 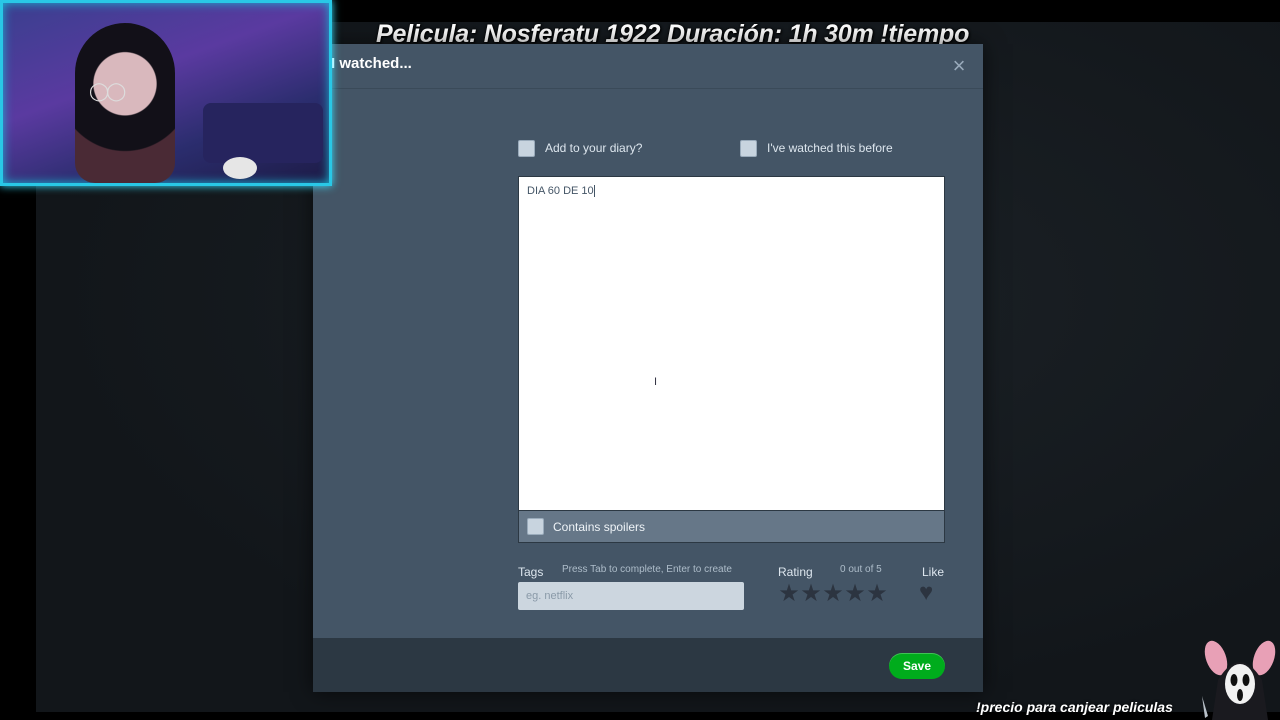 I want to click on webcam-glasses: ◯◯, so click(x=107, y=91).